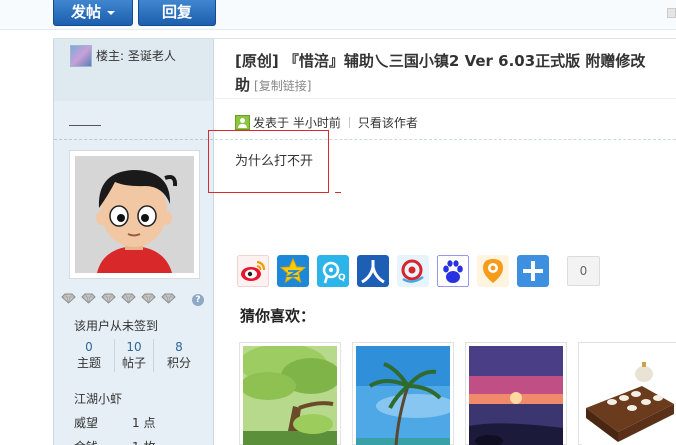 The width and height of the screenshot is (676, 445). What do you see at coordinates (133, 70) in the screenshot?
I see `author-header: 楼主: 圣诞老人` at bounding box center [133, 70].